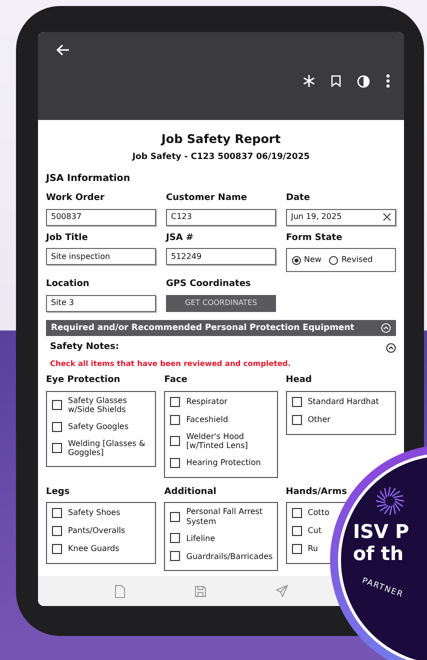  Describe the element at coordinates (119, 591) in the screenshot. I see `document-icon` at that location.